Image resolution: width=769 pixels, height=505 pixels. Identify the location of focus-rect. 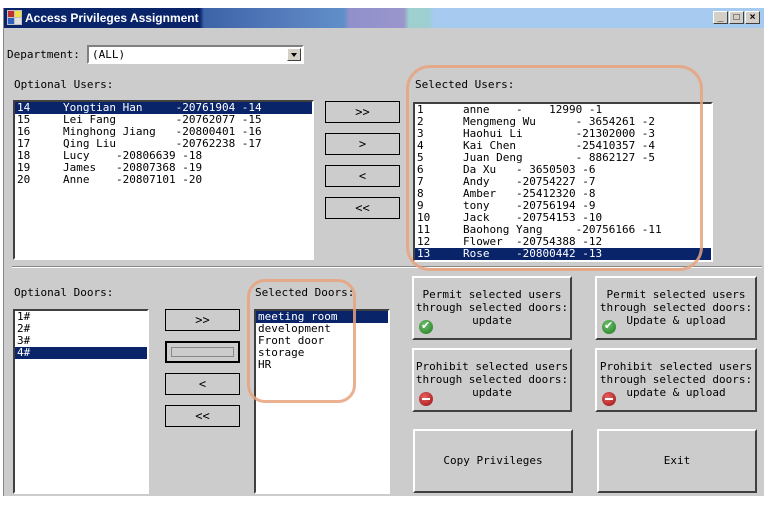
(202, 352).